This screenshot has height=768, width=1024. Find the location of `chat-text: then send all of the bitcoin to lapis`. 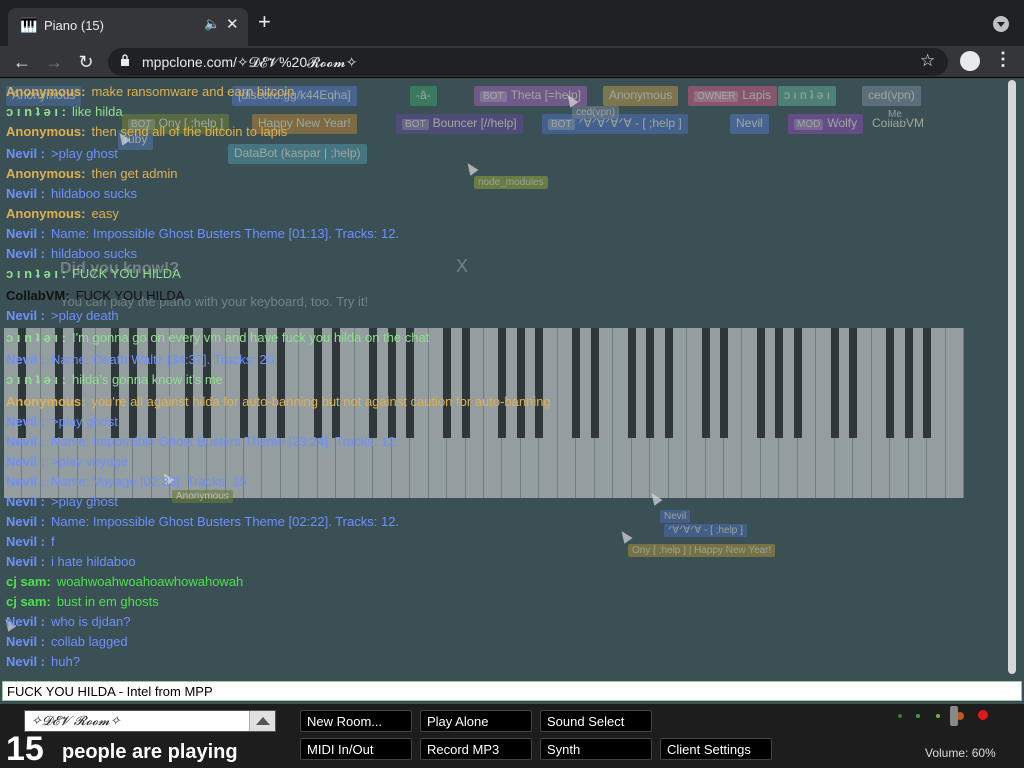

chat-text: then send all of the bitcoin to lapis is located at coordinates (189, 131).